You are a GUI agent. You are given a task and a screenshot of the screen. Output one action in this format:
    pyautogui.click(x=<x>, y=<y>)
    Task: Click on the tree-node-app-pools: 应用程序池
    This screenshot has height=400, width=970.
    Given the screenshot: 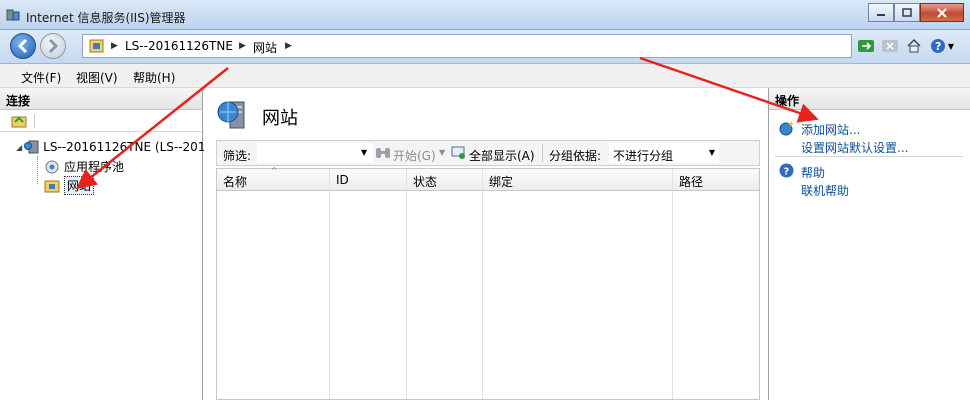 What is the action you would take?
    pyautogui.click(x=84, y=166)
    